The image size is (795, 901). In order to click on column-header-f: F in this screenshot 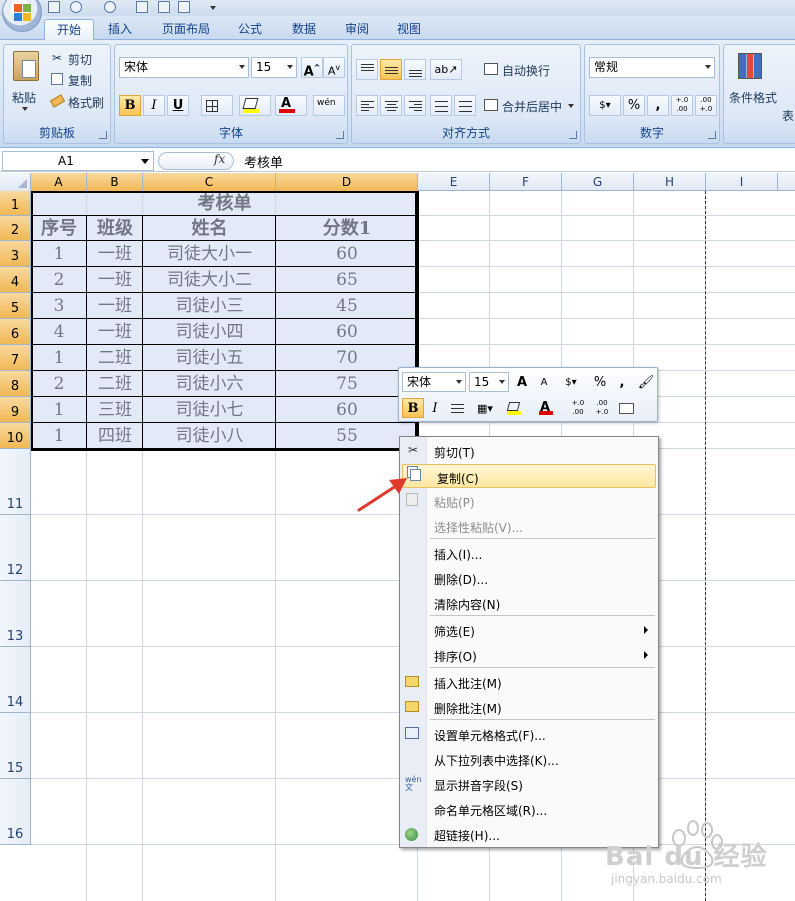, I will do `click(526, 182)`.